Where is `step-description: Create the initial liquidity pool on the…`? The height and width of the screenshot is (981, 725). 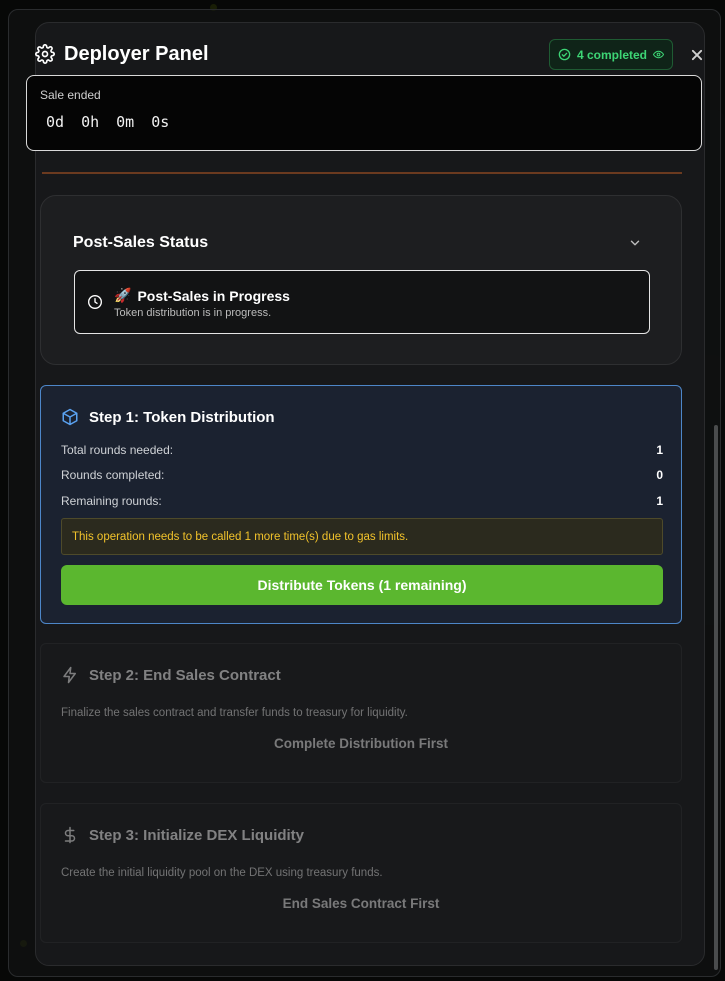 step-description: Create the initial liquidity pool on the… is located at coordinates (222, 873).